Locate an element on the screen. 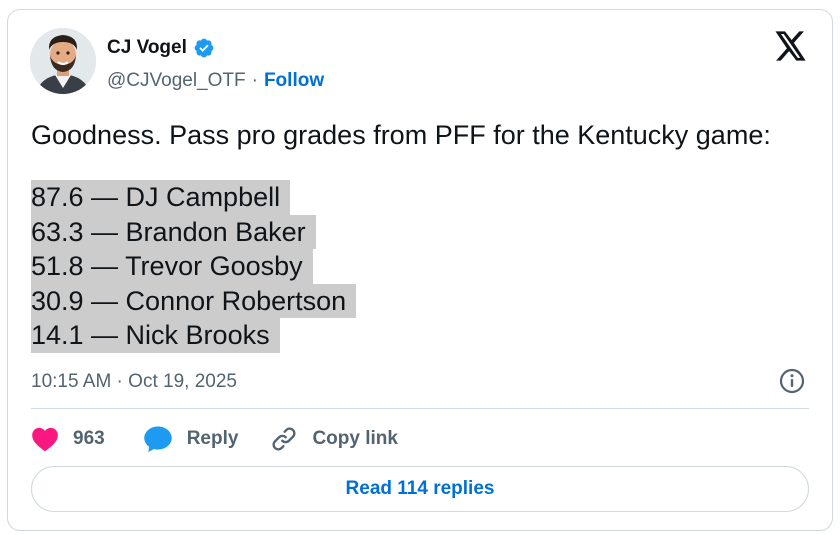  link-icon is located at coordinates (284, 439).